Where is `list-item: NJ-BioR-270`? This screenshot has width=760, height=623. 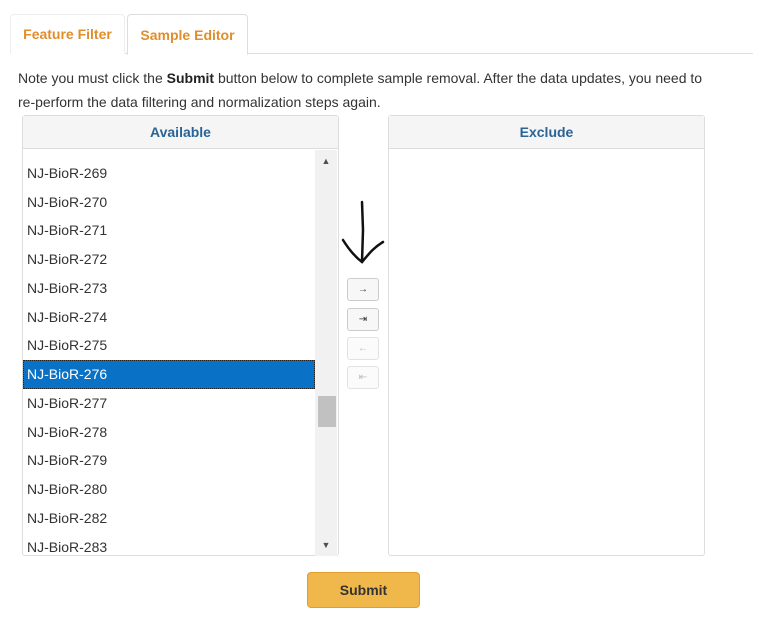 list-item: NJ-BioR-270 is located at coordinates (169, 202).